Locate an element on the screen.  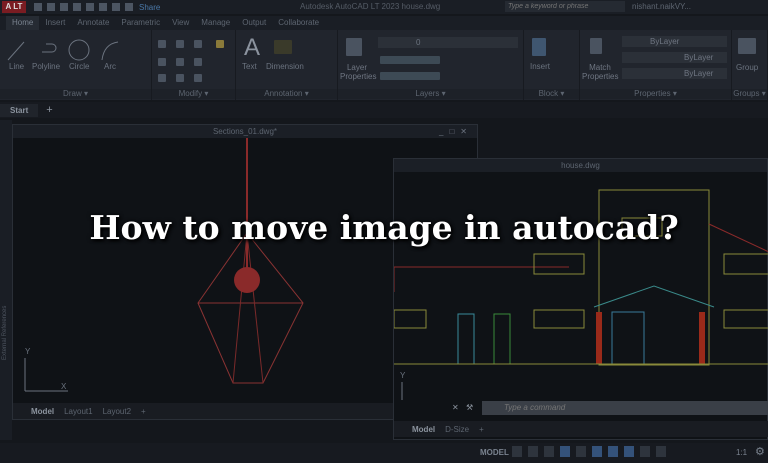
save-as-icon is located at coordinates (77, 7).